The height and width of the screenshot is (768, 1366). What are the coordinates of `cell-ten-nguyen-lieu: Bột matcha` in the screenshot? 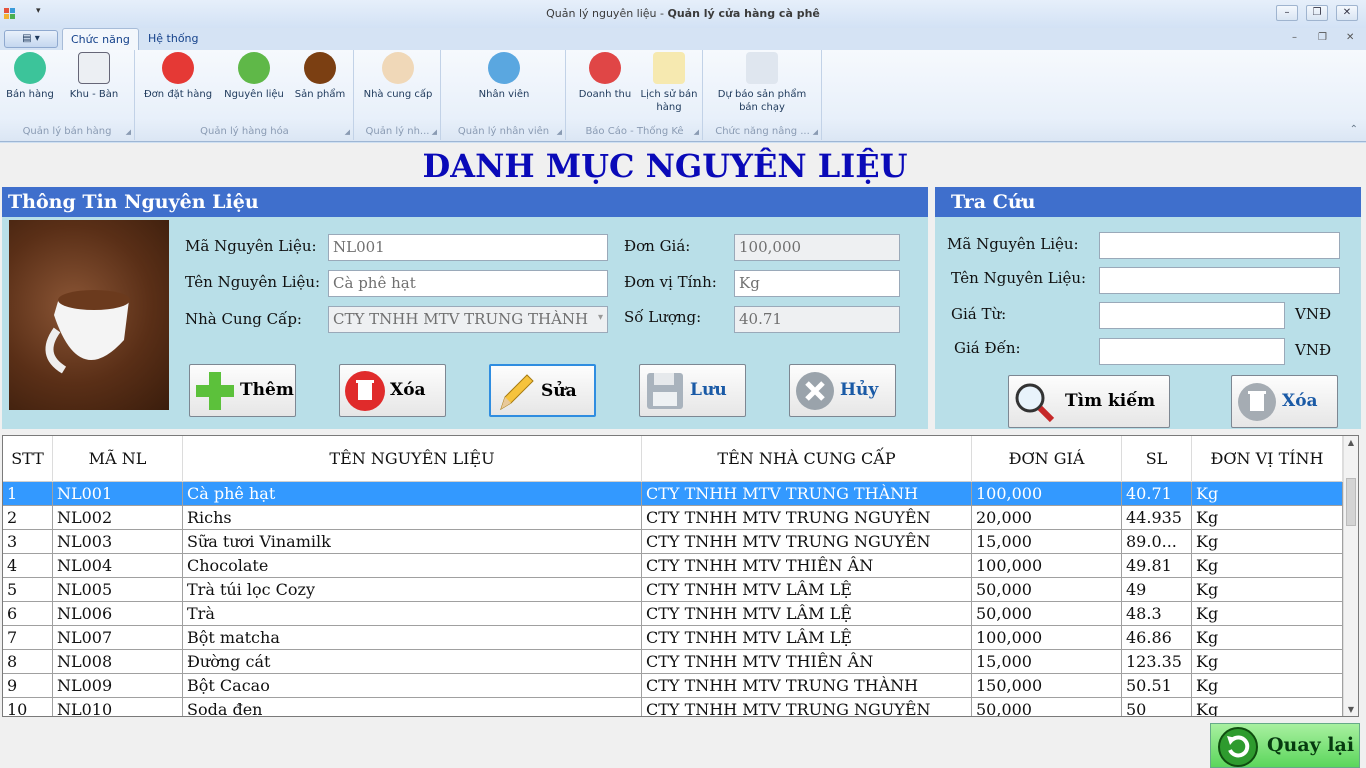 It's located at (412, 638).